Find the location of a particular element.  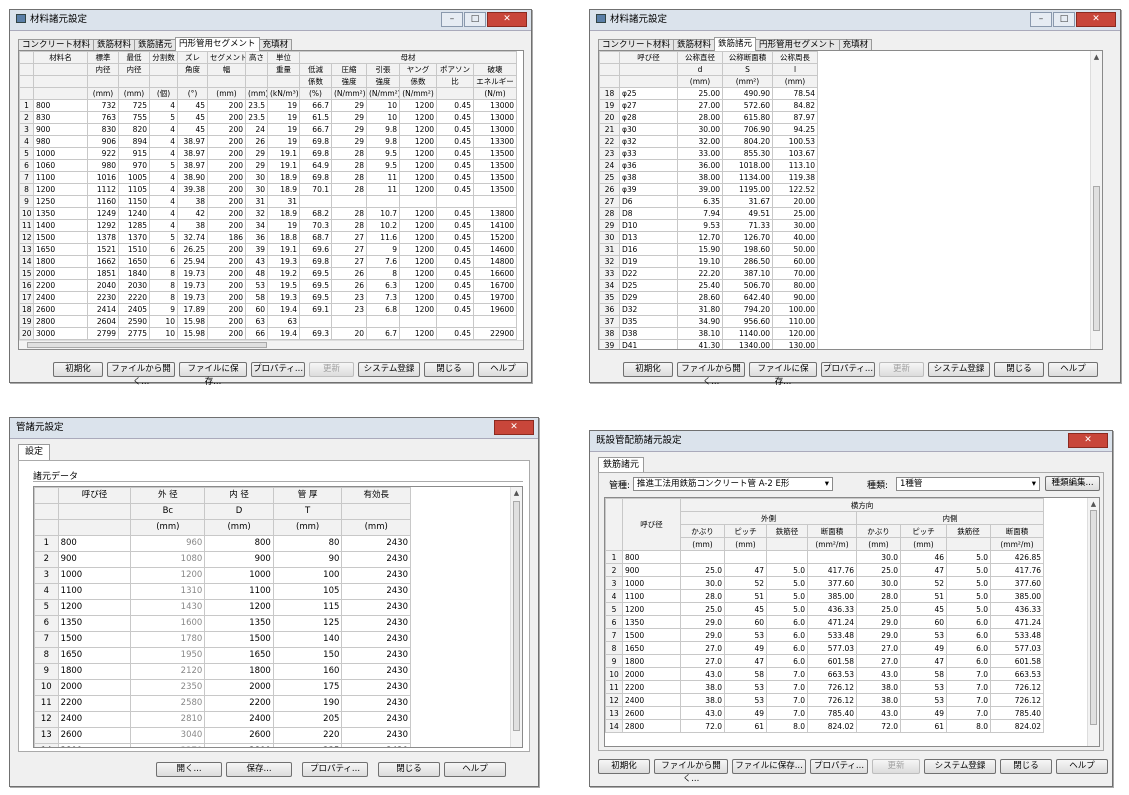

cell: 25.40 is located at coordinates (700, 285).